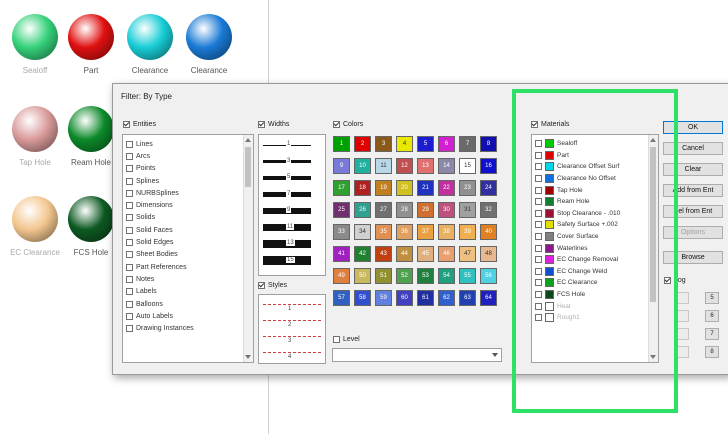  I want to click on colors-header: Colors, so click(348, 124).